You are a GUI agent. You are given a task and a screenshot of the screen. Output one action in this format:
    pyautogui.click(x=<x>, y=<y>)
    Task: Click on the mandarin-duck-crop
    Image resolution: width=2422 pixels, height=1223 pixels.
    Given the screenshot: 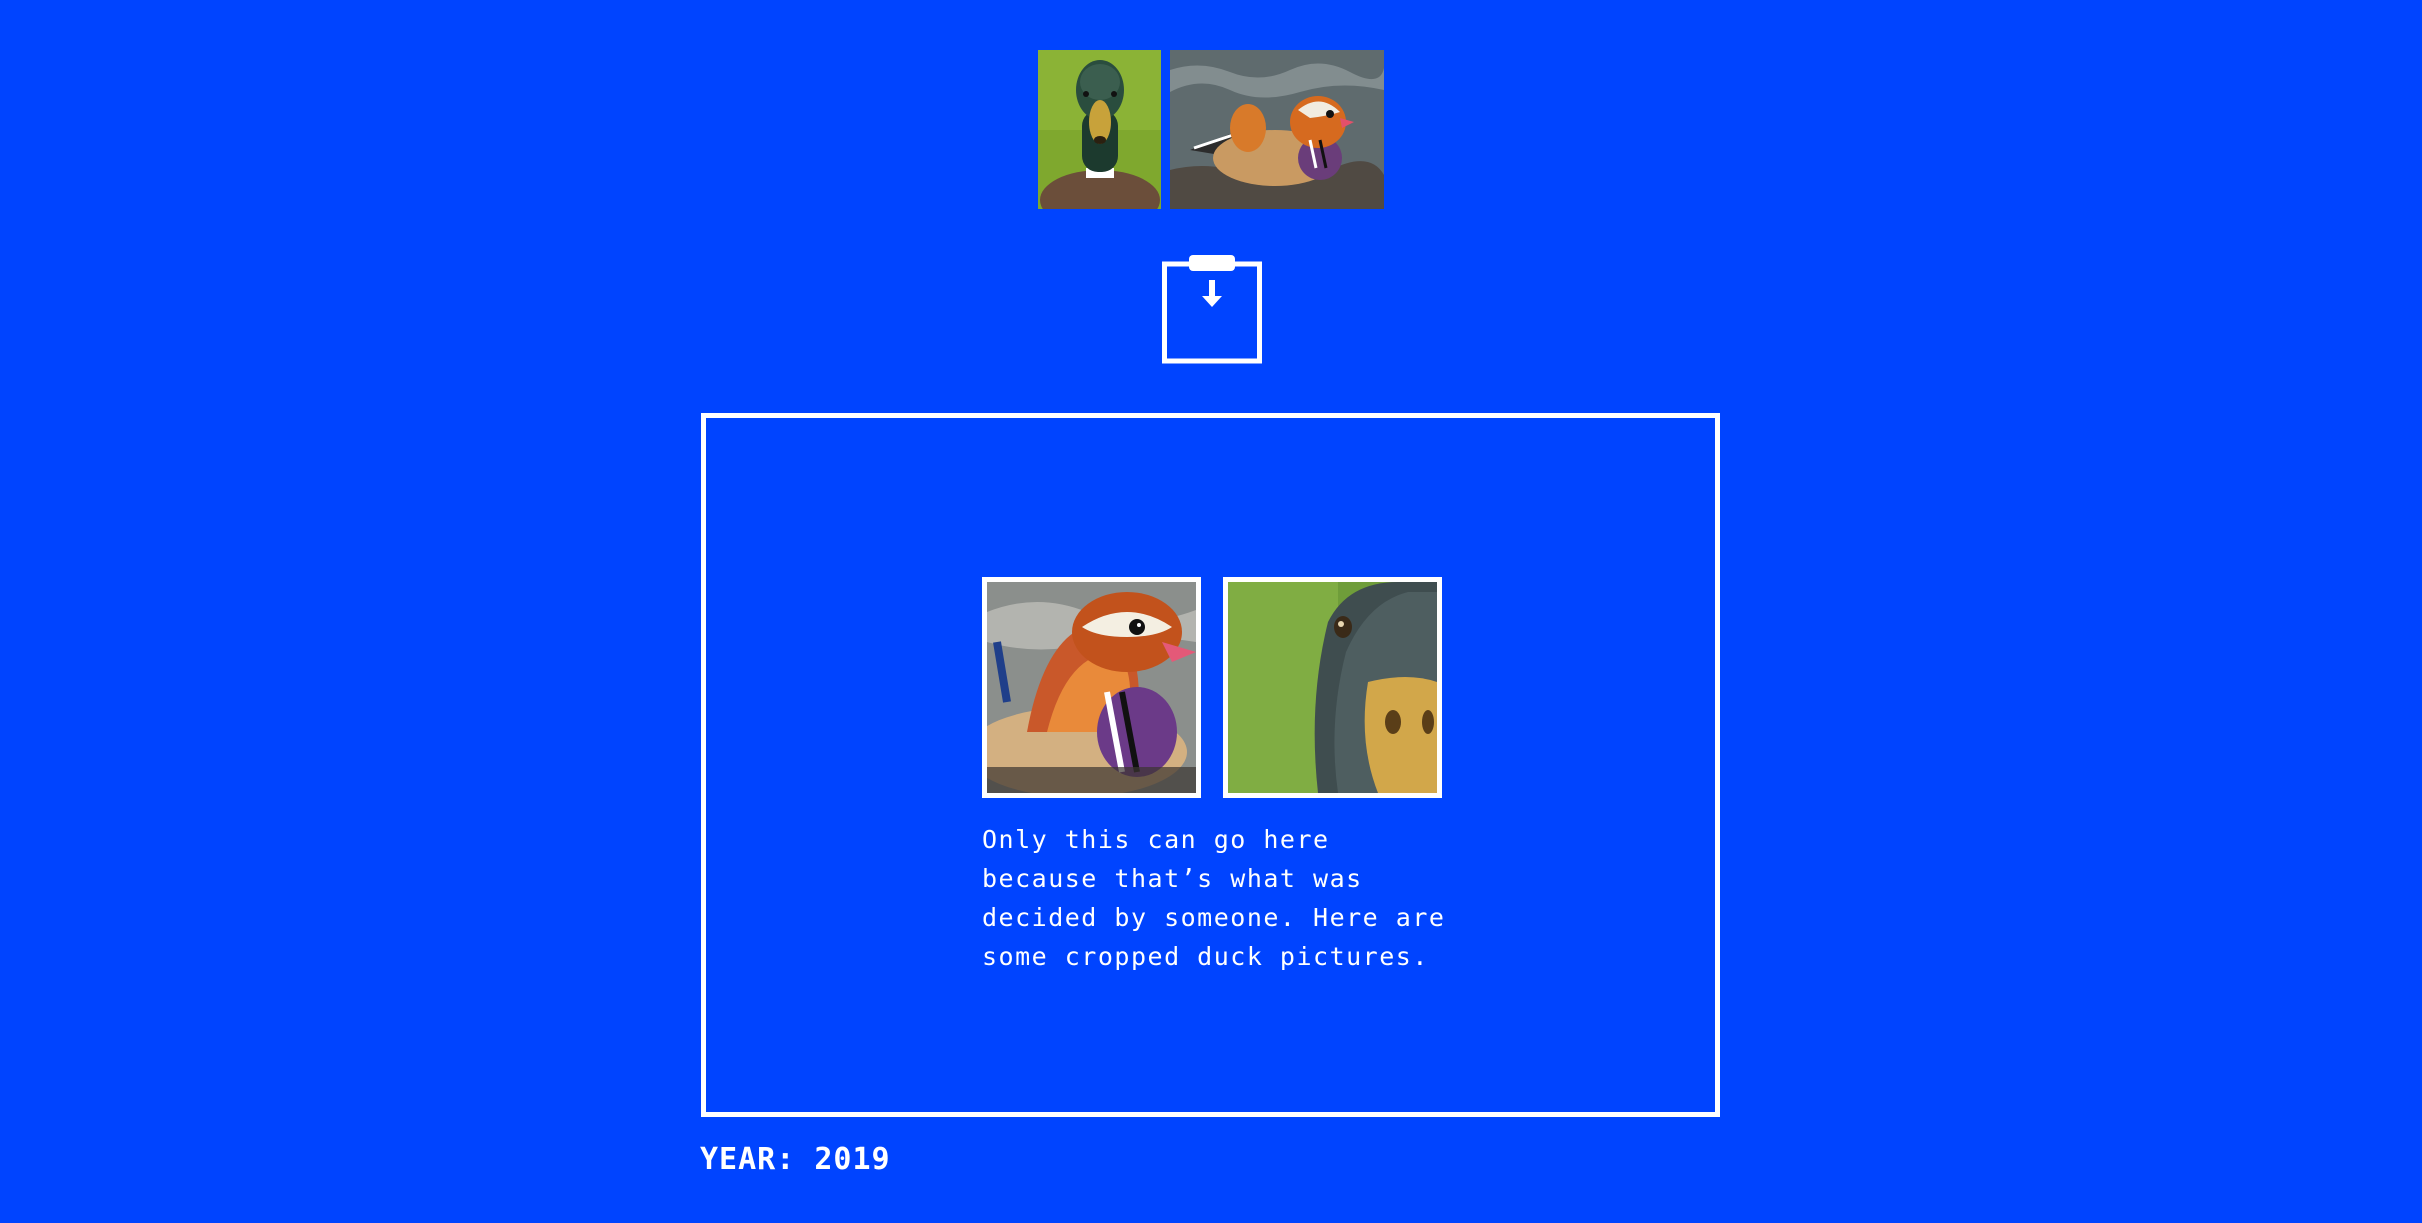 What is the action you would take?
    pyautogui.click(x=1091, y=687)
    